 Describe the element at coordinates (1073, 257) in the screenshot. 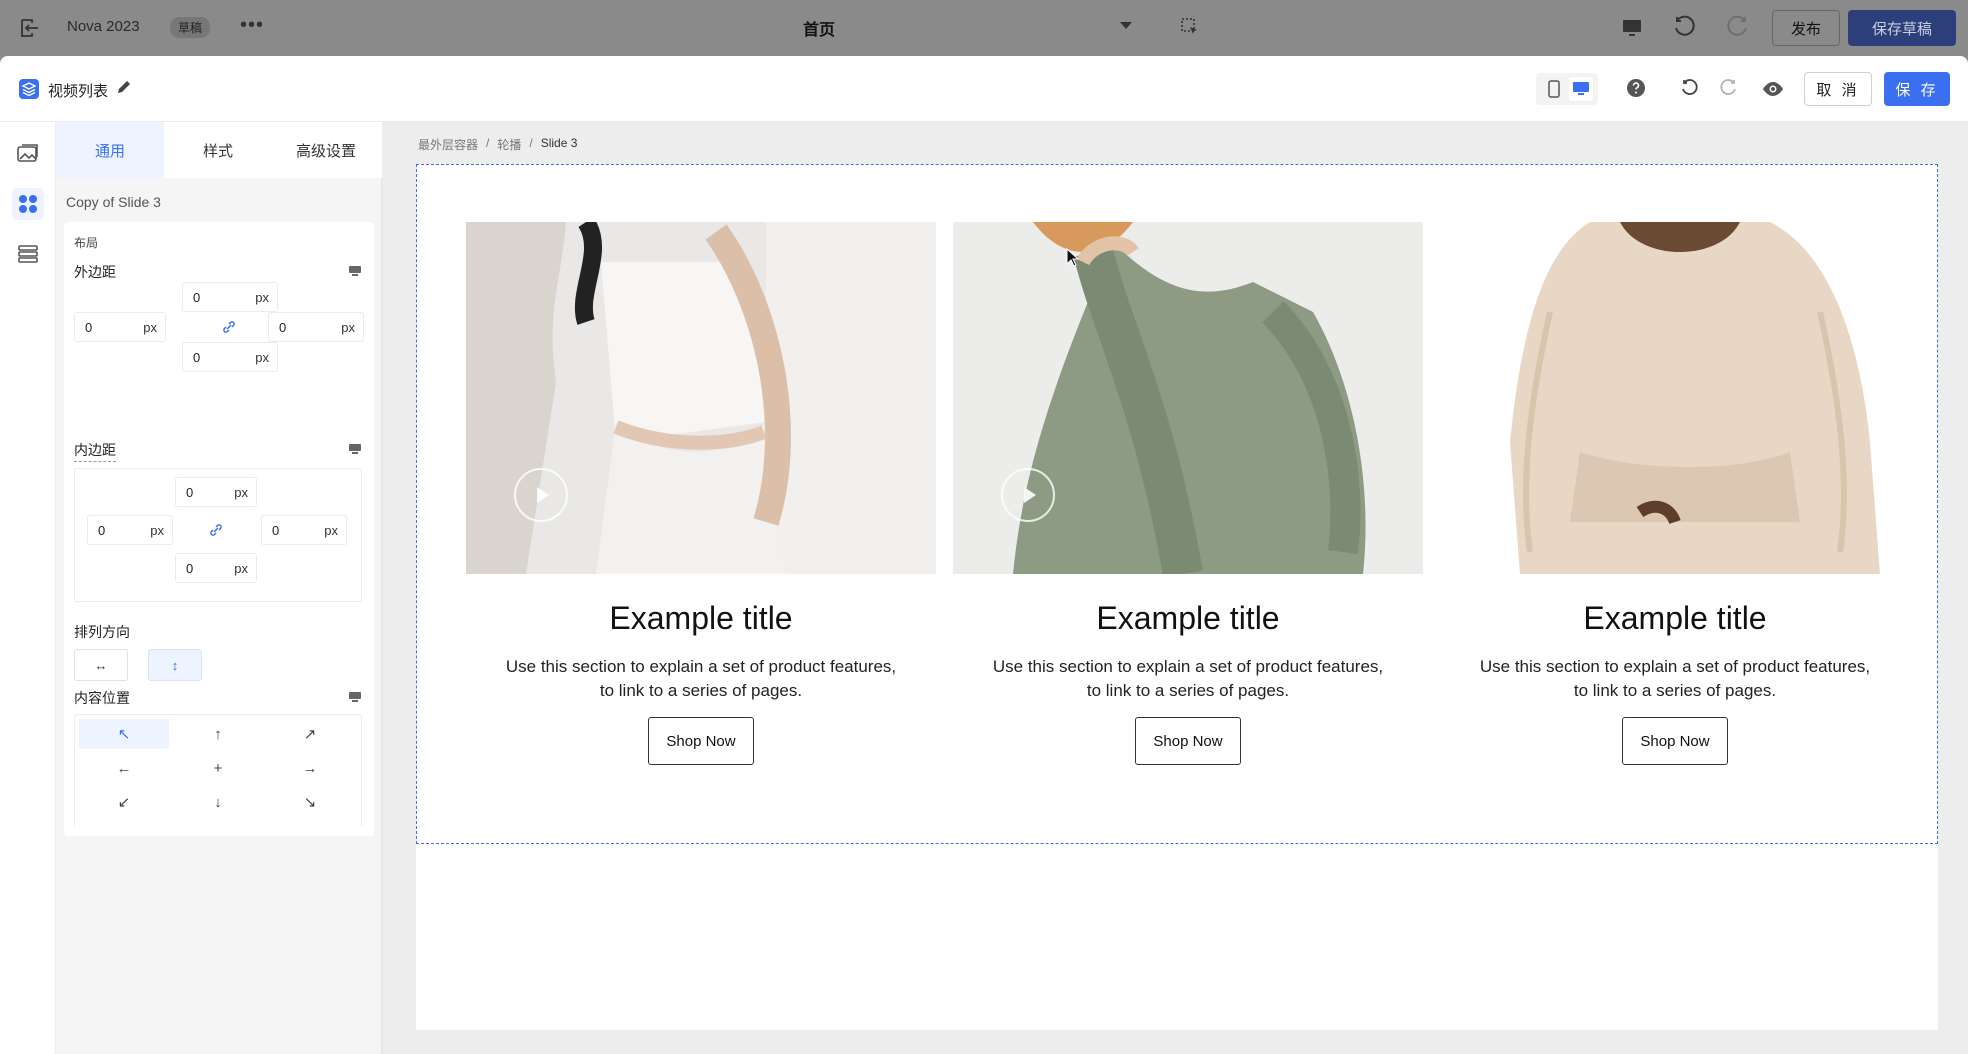

I see `mouse-cursor-icon` at that location.